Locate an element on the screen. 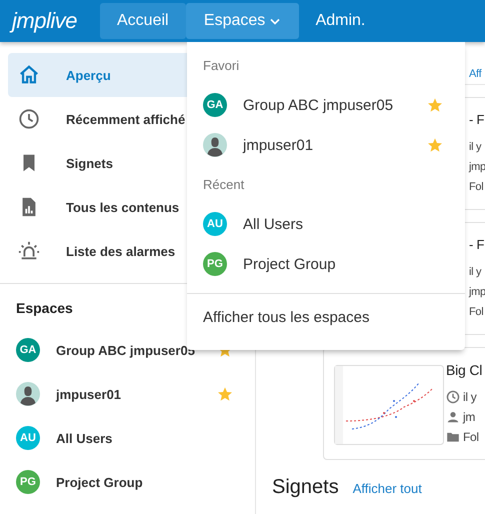  logo: jmplive is located at coordinates (52, 21).